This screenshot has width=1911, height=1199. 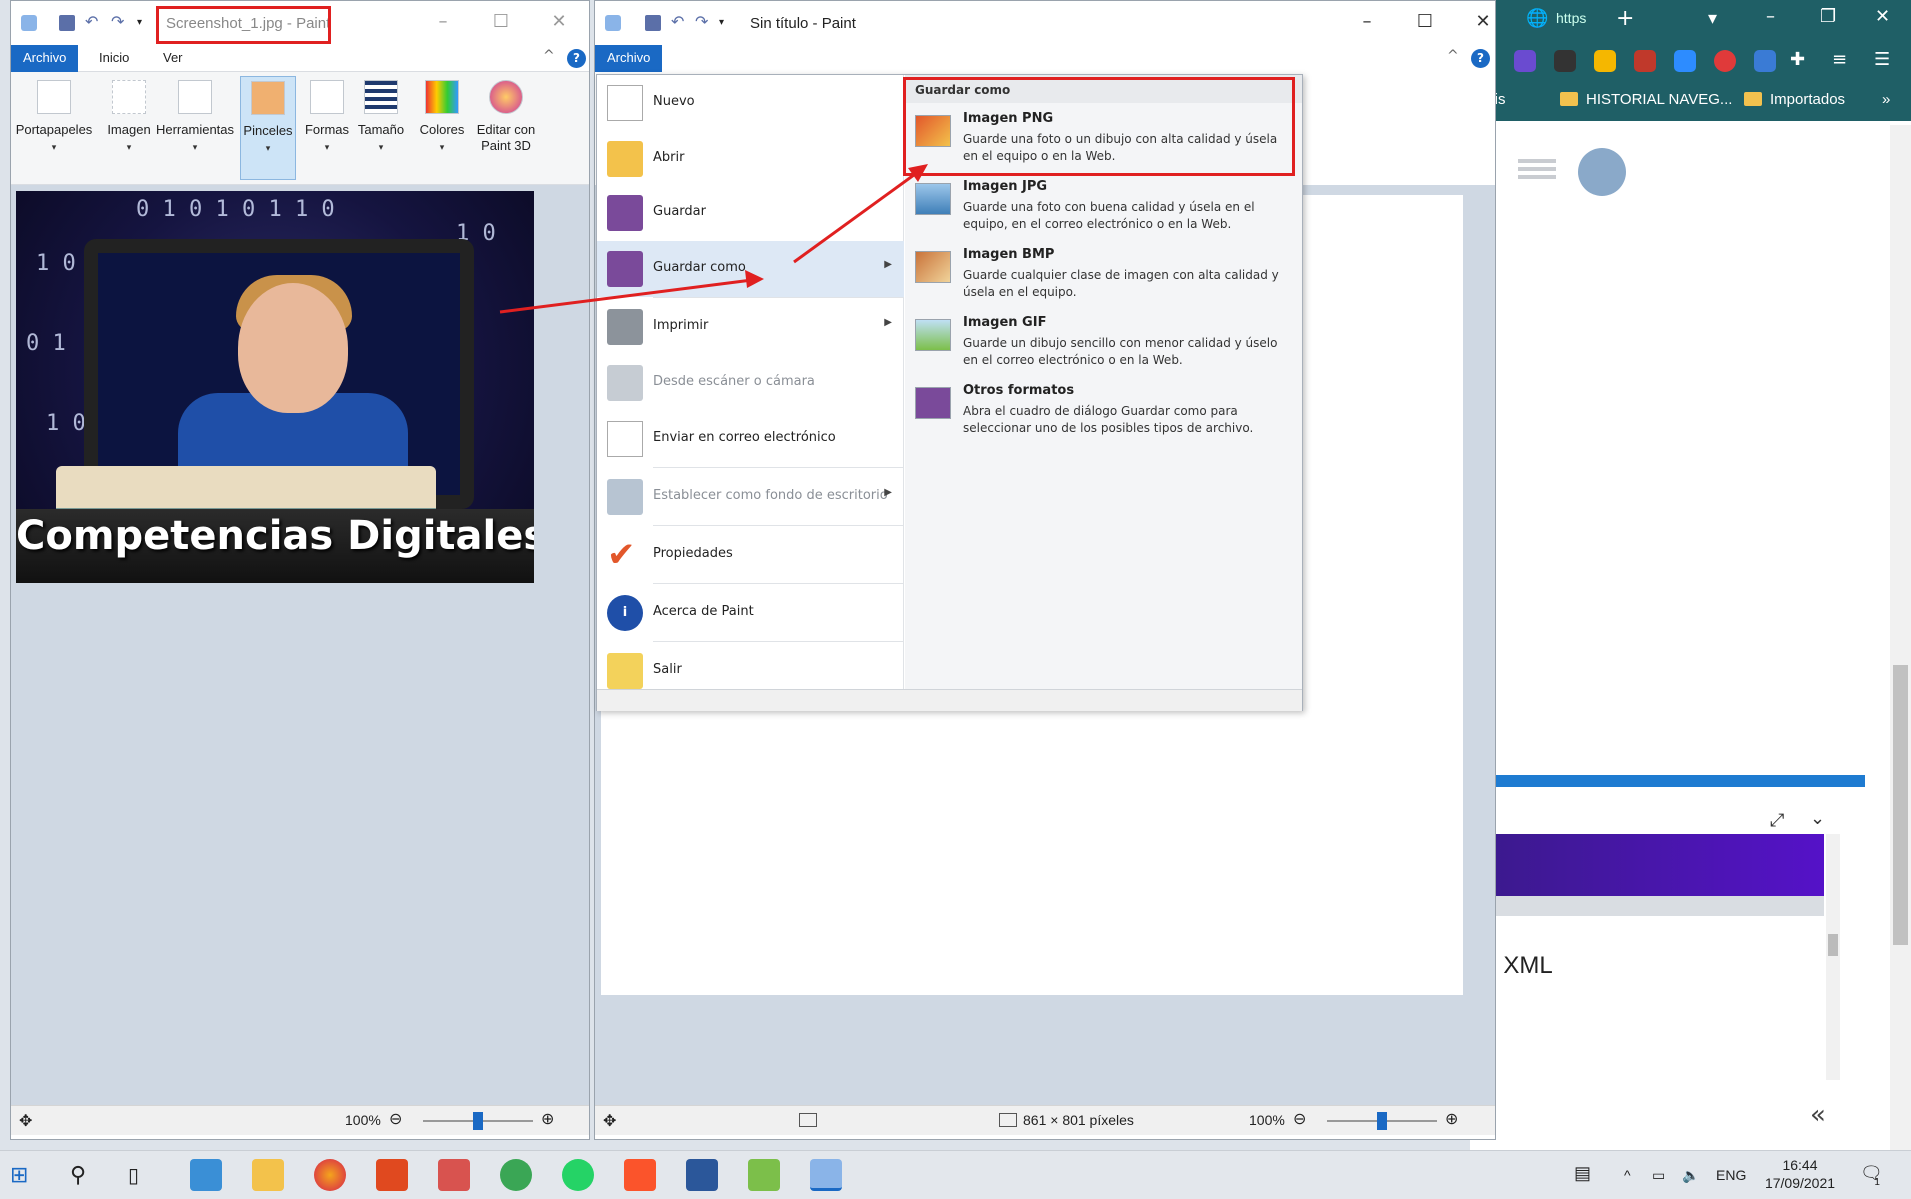 What do you see at coordinates (1582, 1173) in the screenshot?
I see `news-icon: ▤` at bounding box center [1582, 1173].